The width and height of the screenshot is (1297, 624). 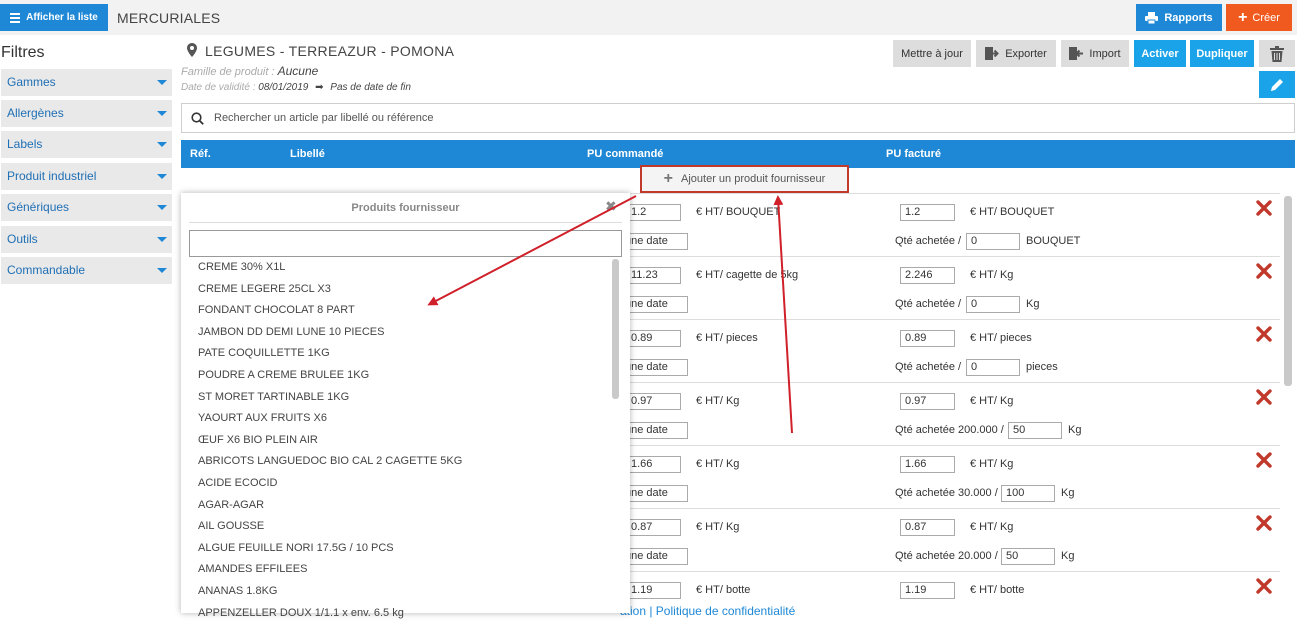 I want to click on annotation-arrow-to-button, so click(x=785, y=315).